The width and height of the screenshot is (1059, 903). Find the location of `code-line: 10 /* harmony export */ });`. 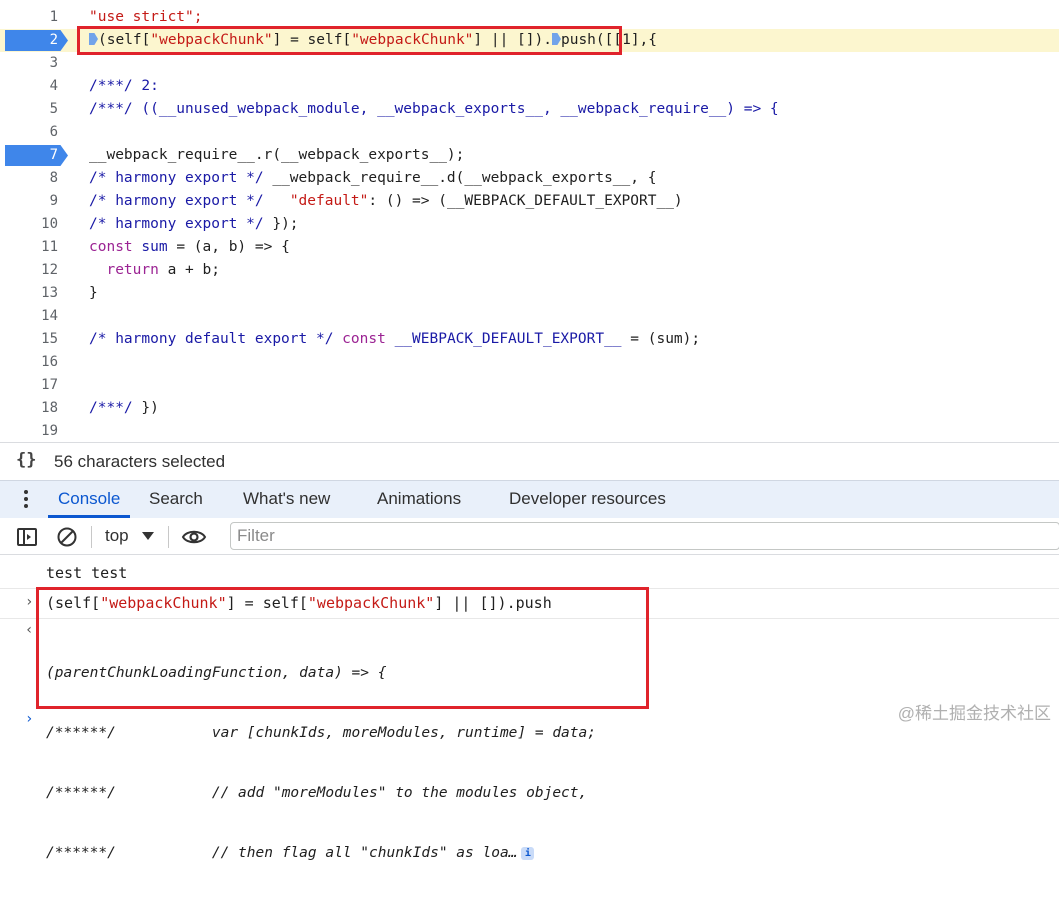

code-line: 10 /* harmony export */ }); is located at coordinates (529, 224).